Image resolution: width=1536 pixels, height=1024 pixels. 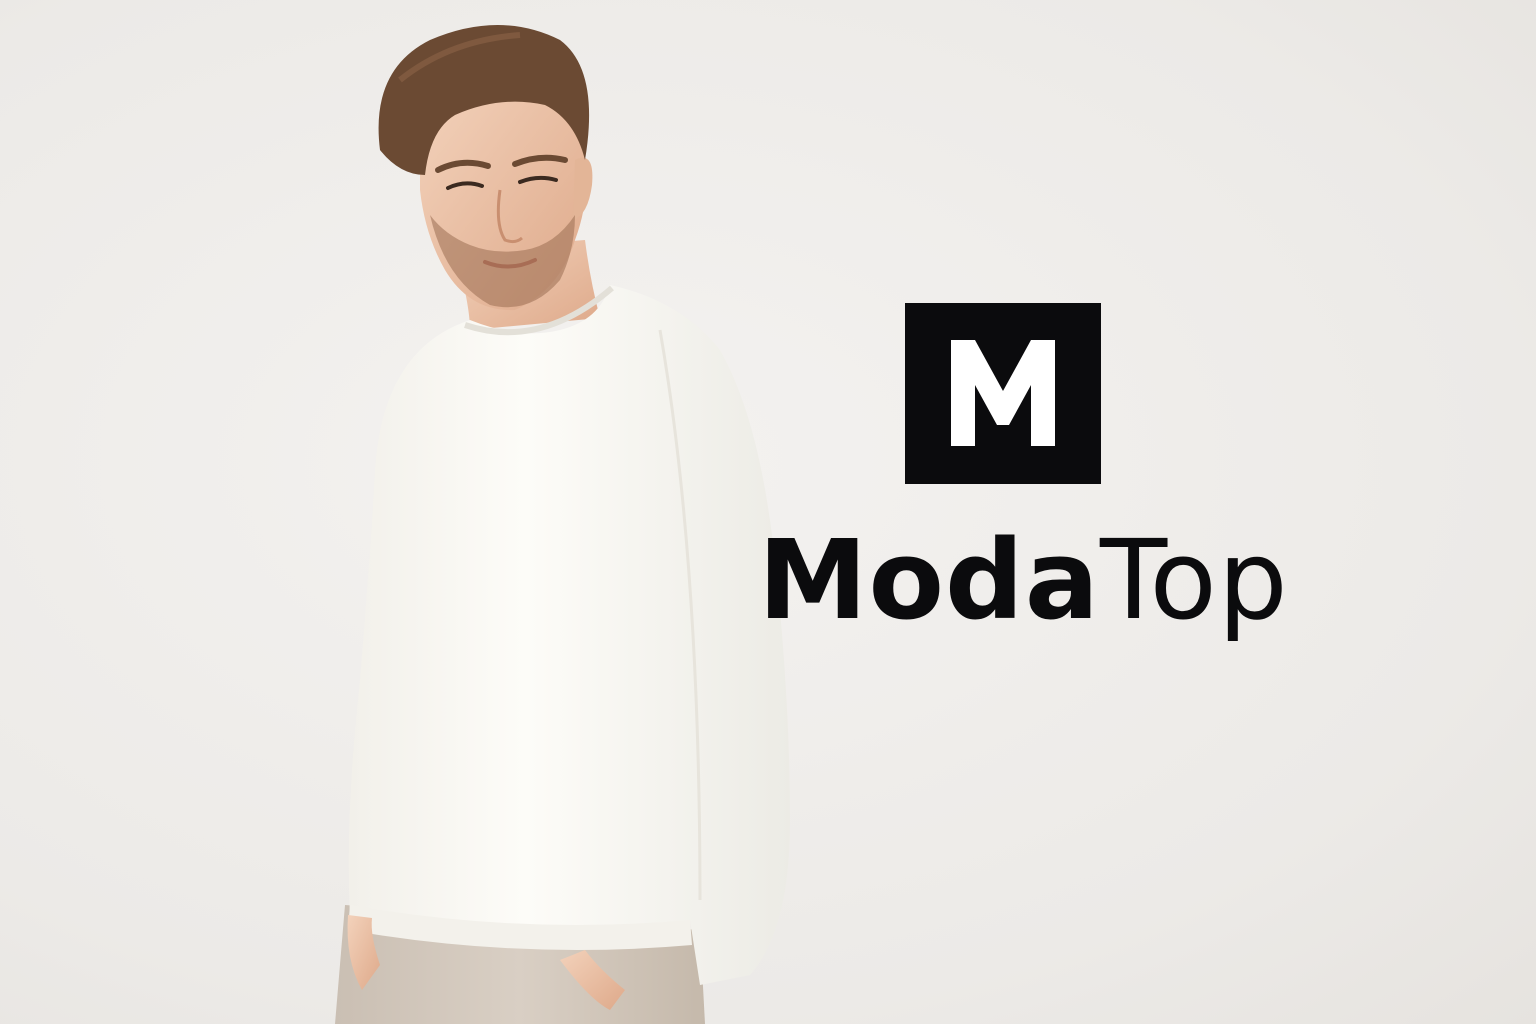 I want to click on monogram-m-glyph, so click(x=1003, y=393).